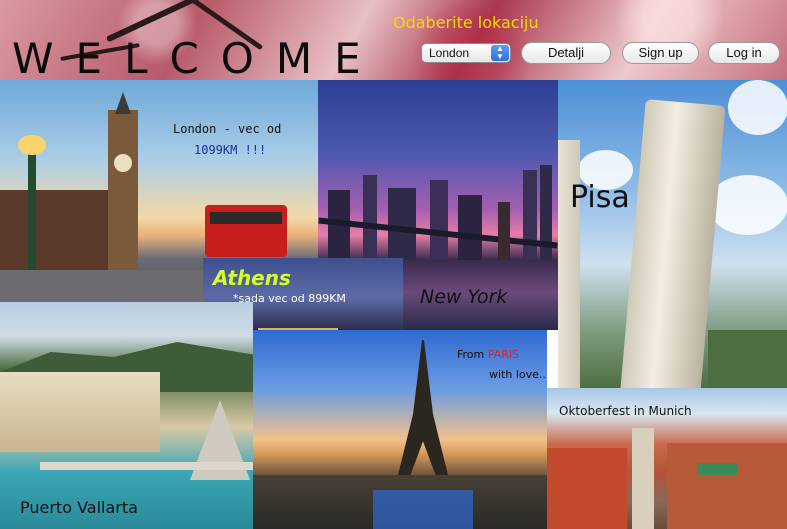 The image size is (787, 529). What do you see at coordinates (600, 197) in the screenshot?
I see `pisa-label: Pisa` at bounding box center [600, 197].